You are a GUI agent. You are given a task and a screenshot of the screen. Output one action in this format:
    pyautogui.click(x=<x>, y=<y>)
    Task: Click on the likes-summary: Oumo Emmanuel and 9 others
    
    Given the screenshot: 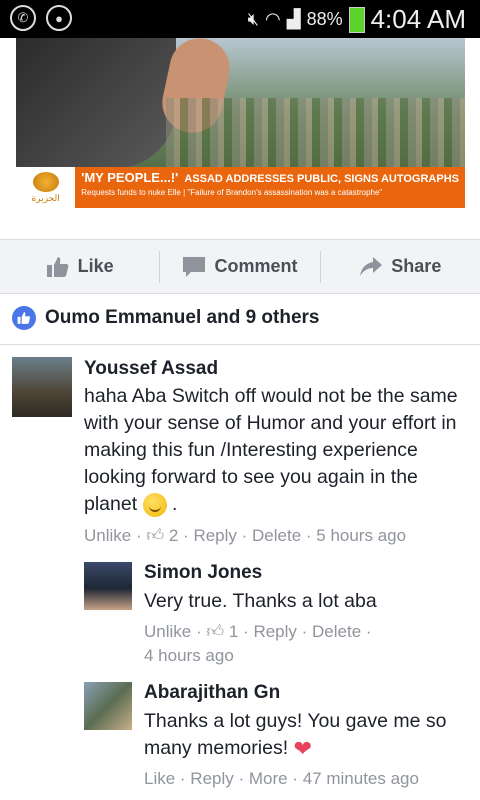 What is the action you would take?
    pyautogui.click(x=240, y=318)
    